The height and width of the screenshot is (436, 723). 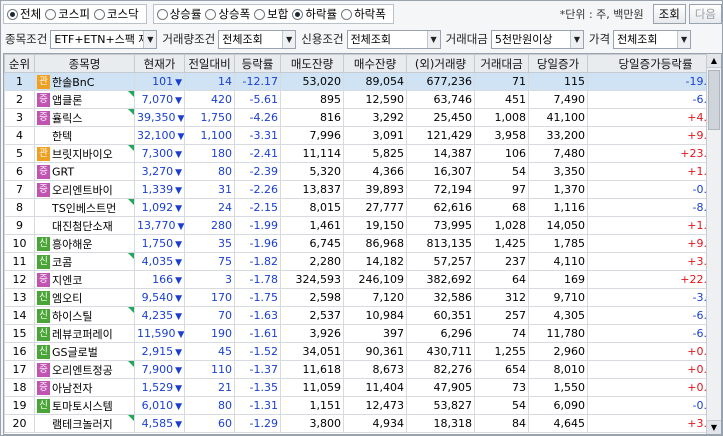 I want to click on stock-name-cell: 신 레뷰코퍼레이, so click(x=84, y=333).